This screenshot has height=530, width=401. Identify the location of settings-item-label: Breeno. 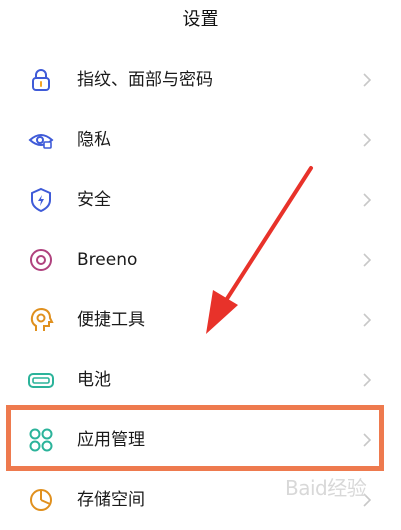
(107, 260).